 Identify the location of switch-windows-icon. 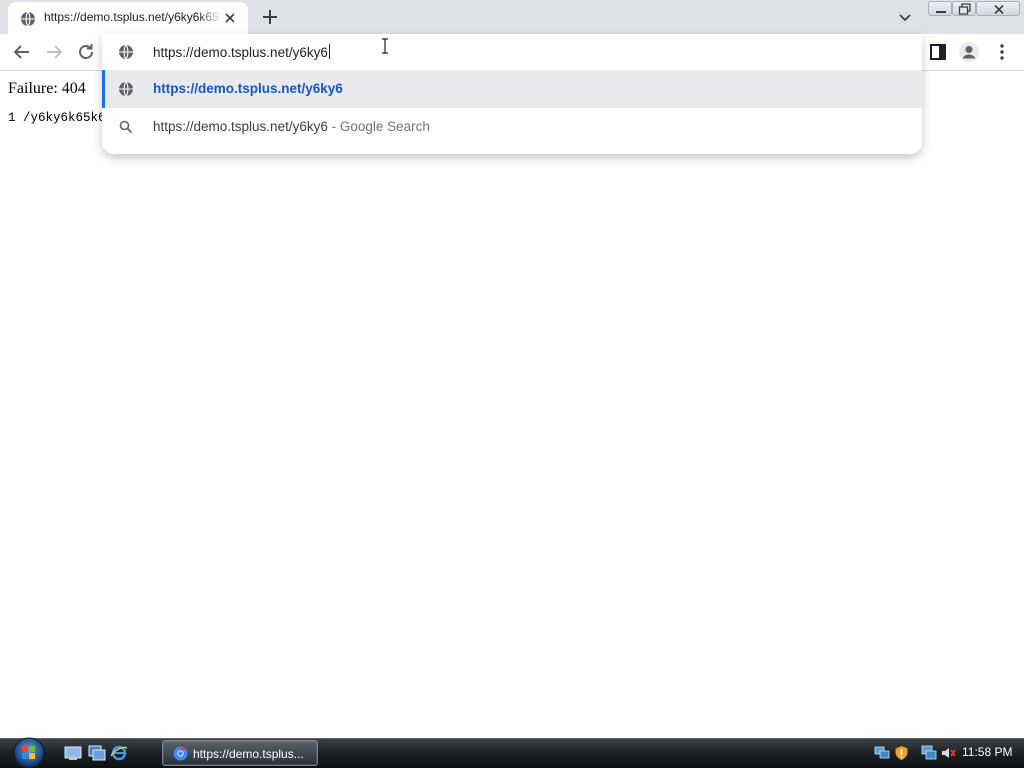
(97, 753).